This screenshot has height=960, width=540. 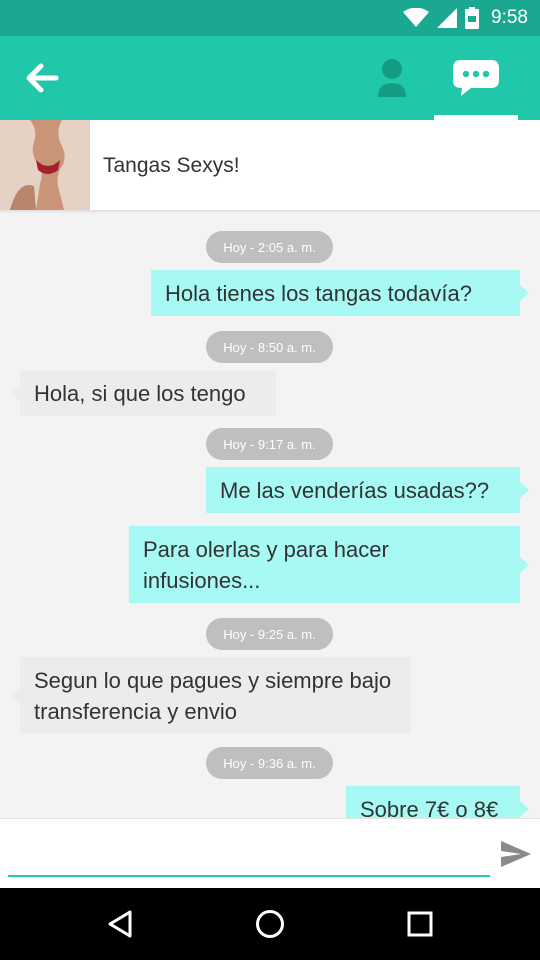 I want to click on message-composer, so click(x=270, y=853).